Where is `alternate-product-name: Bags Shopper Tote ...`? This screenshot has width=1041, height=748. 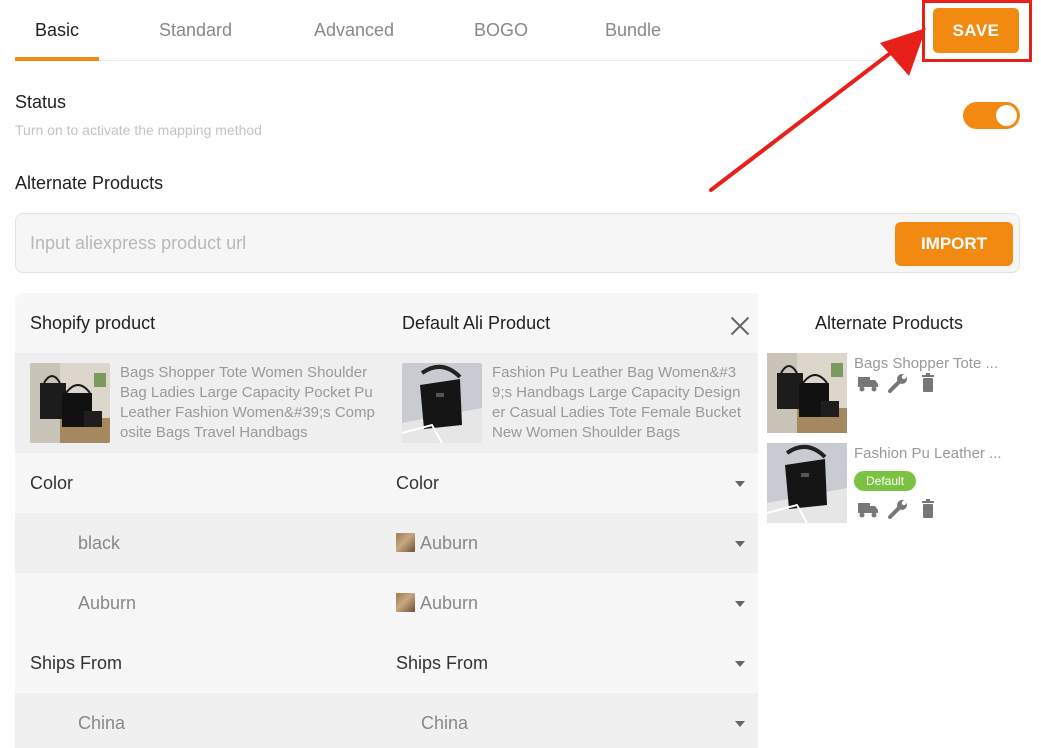
alternate-product-name: Bags Shopper Tote ... is located at coordinates (926, 363).